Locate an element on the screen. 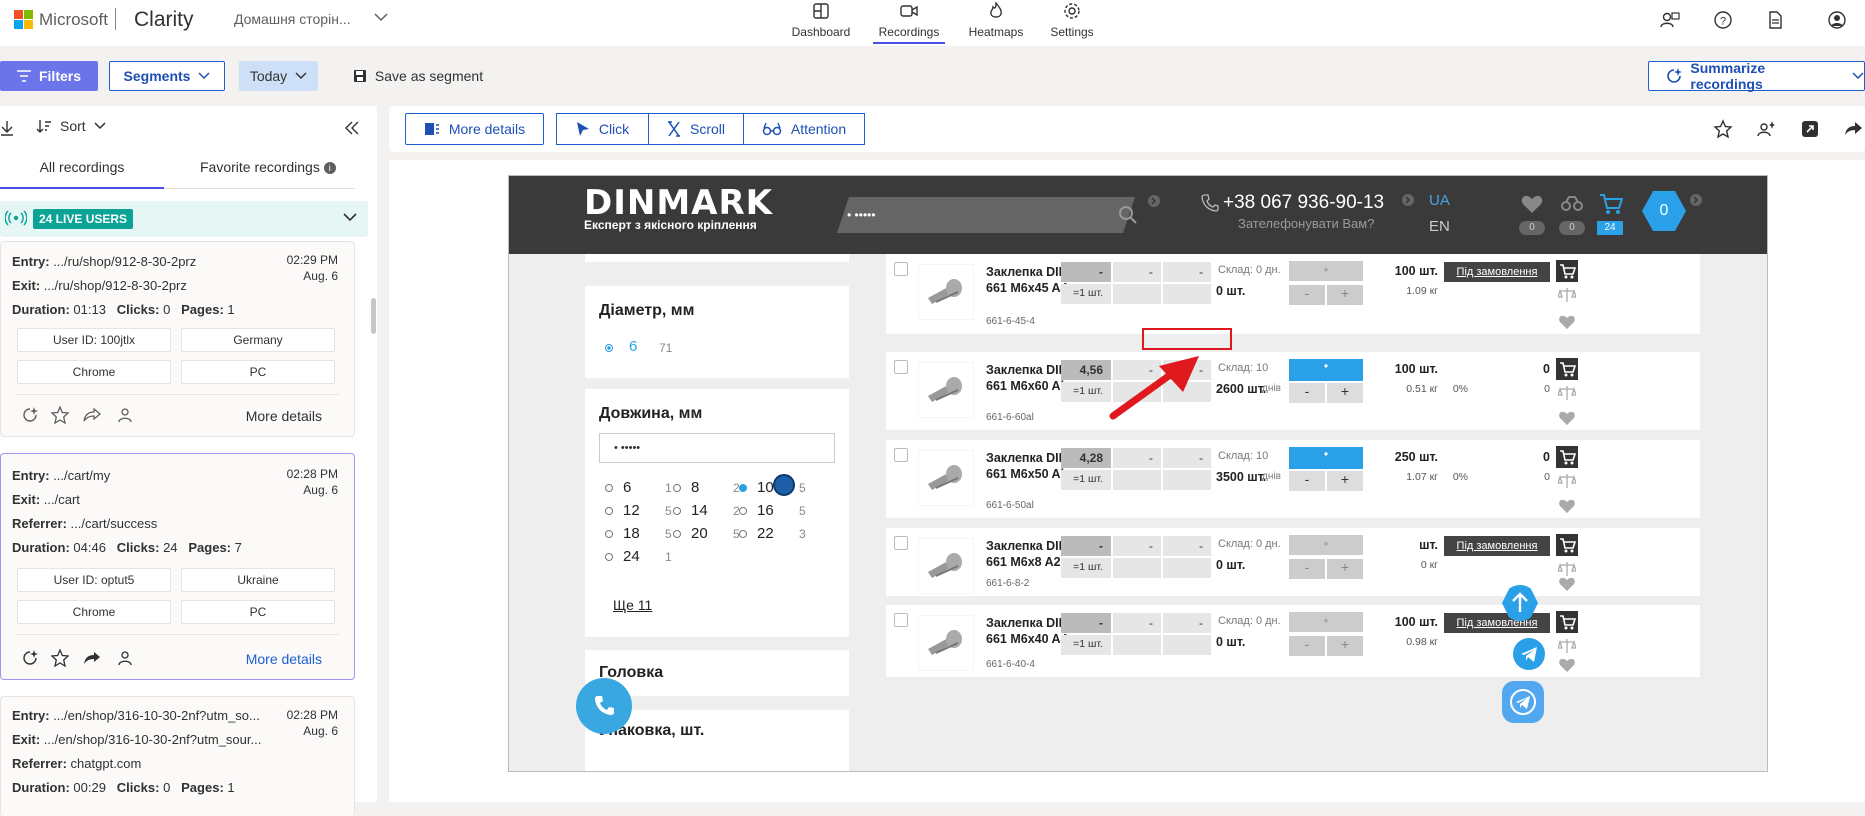 The height and width of the screenshot is (816, 1865). tab-settings: Settings is located at coordinates (1072, 23).